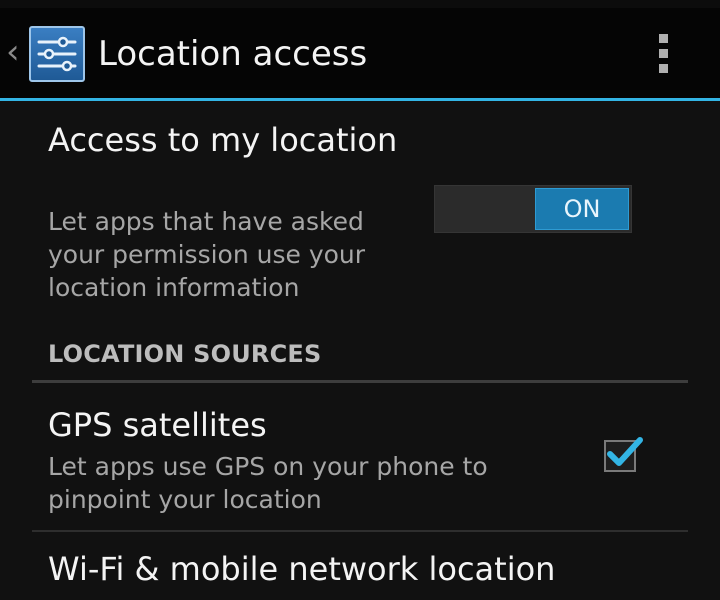  What do you see at coordinates (582, 209) in the screenshot?
I see `toggle-on-label: ON` at bounding box center [582, 209].